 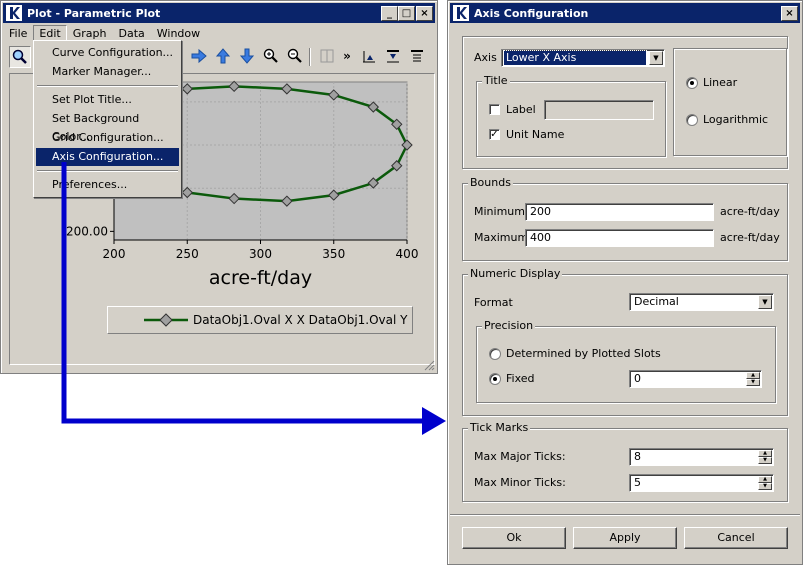 What do you see at coordinates (520, 482) in the screenshot?
I see `max-minor-ticks-label: Max Minor Ticks:` at bounding box center [520, 482].